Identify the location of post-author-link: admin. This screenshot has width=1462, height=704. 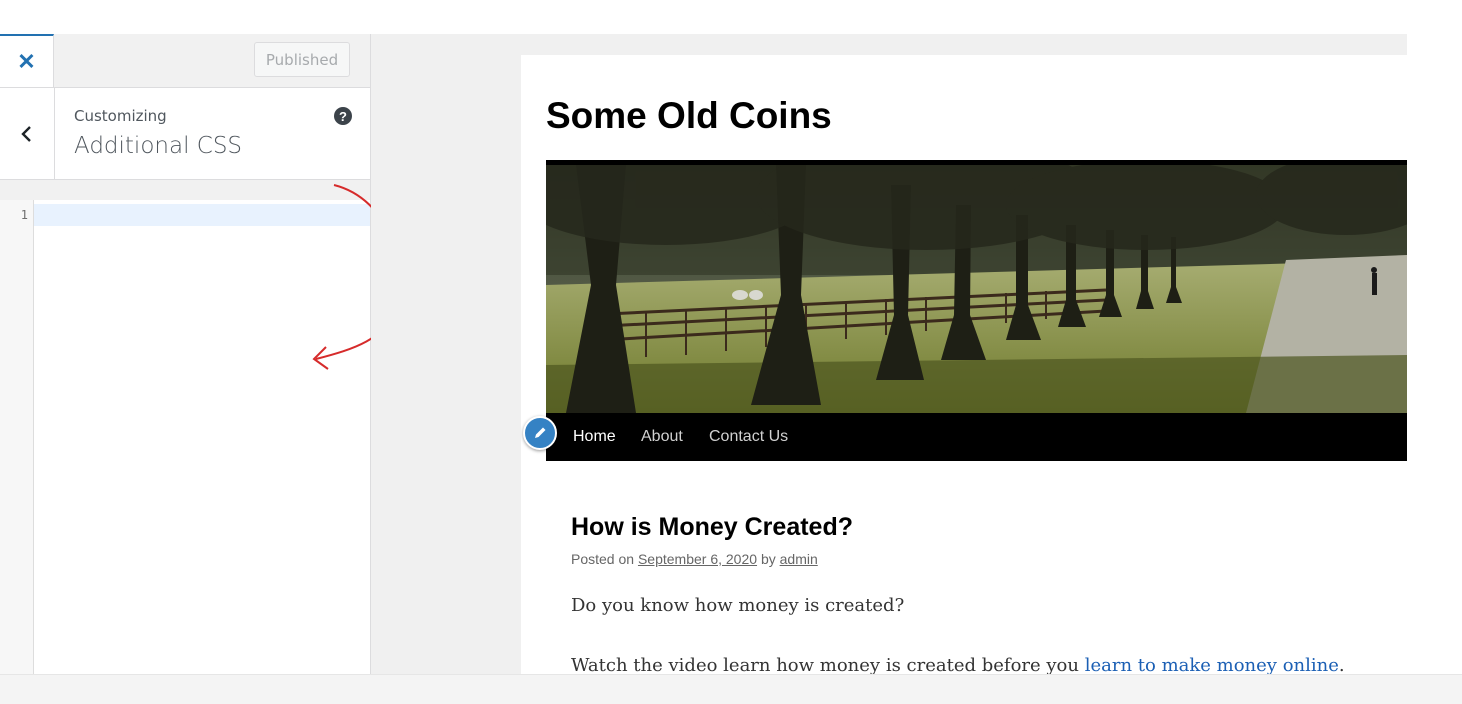
(799, 559).